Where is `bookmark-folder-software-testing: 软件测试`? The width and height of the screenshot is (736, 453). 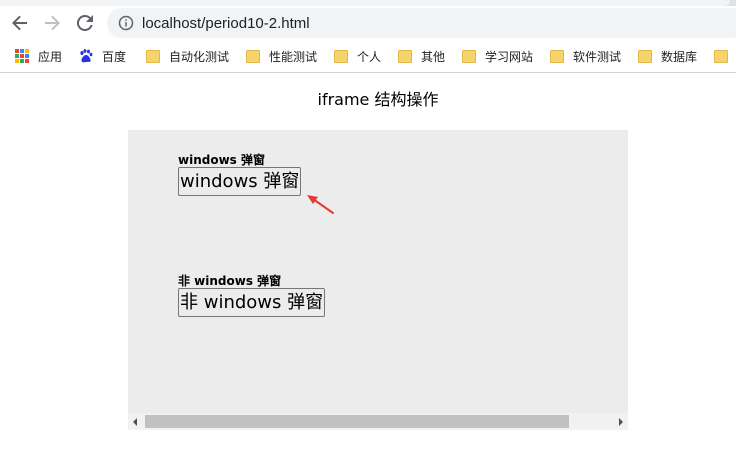 bookmark-folder-software-testing: 软件测试 is located at coordinates (585, 56).